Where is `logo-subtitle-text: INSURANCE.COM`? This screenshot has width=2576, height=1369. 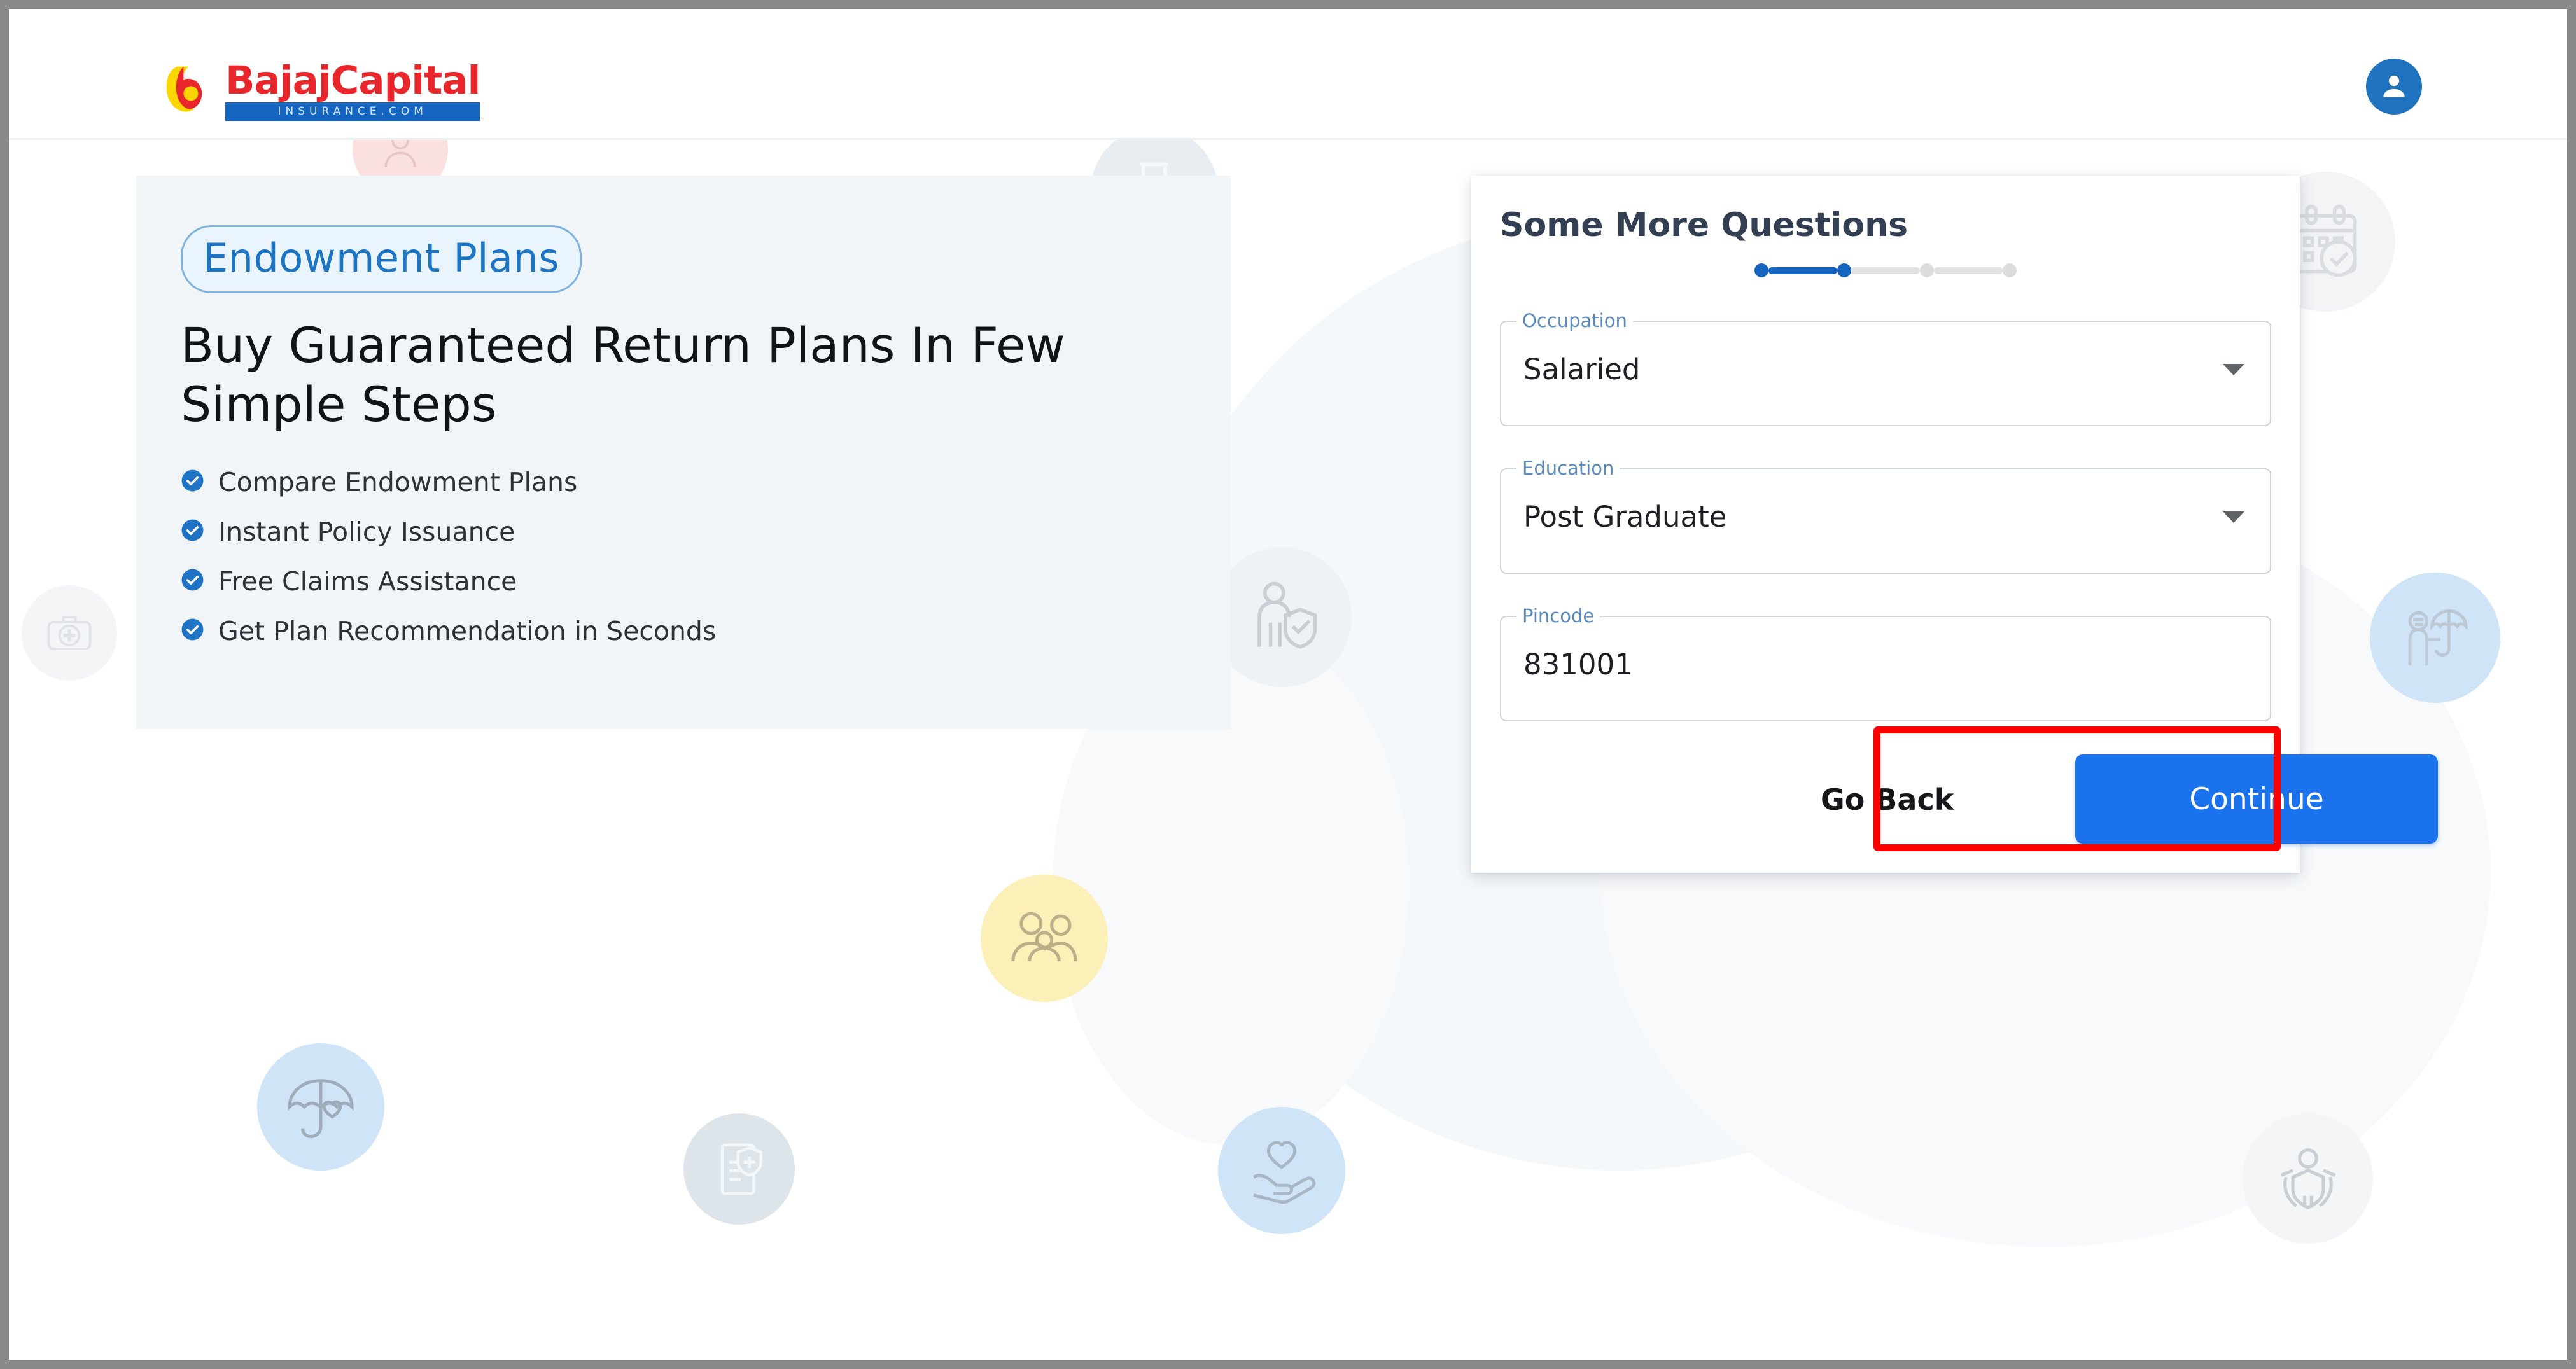
logo-subtitle-text: INSURANCE.COM is located at coordinates (352, 111).